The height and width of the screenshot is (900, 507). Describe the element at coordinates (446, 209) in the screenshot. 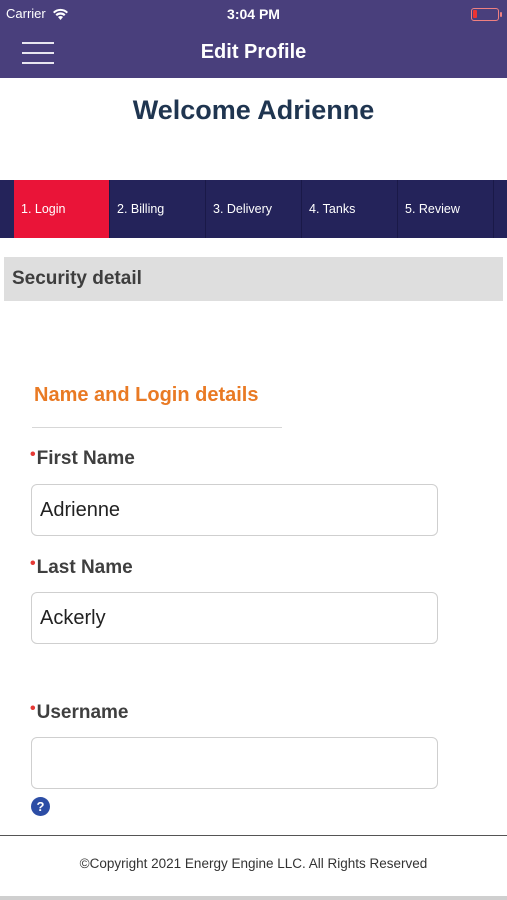

I see `step-review: 5. Review` at that location.